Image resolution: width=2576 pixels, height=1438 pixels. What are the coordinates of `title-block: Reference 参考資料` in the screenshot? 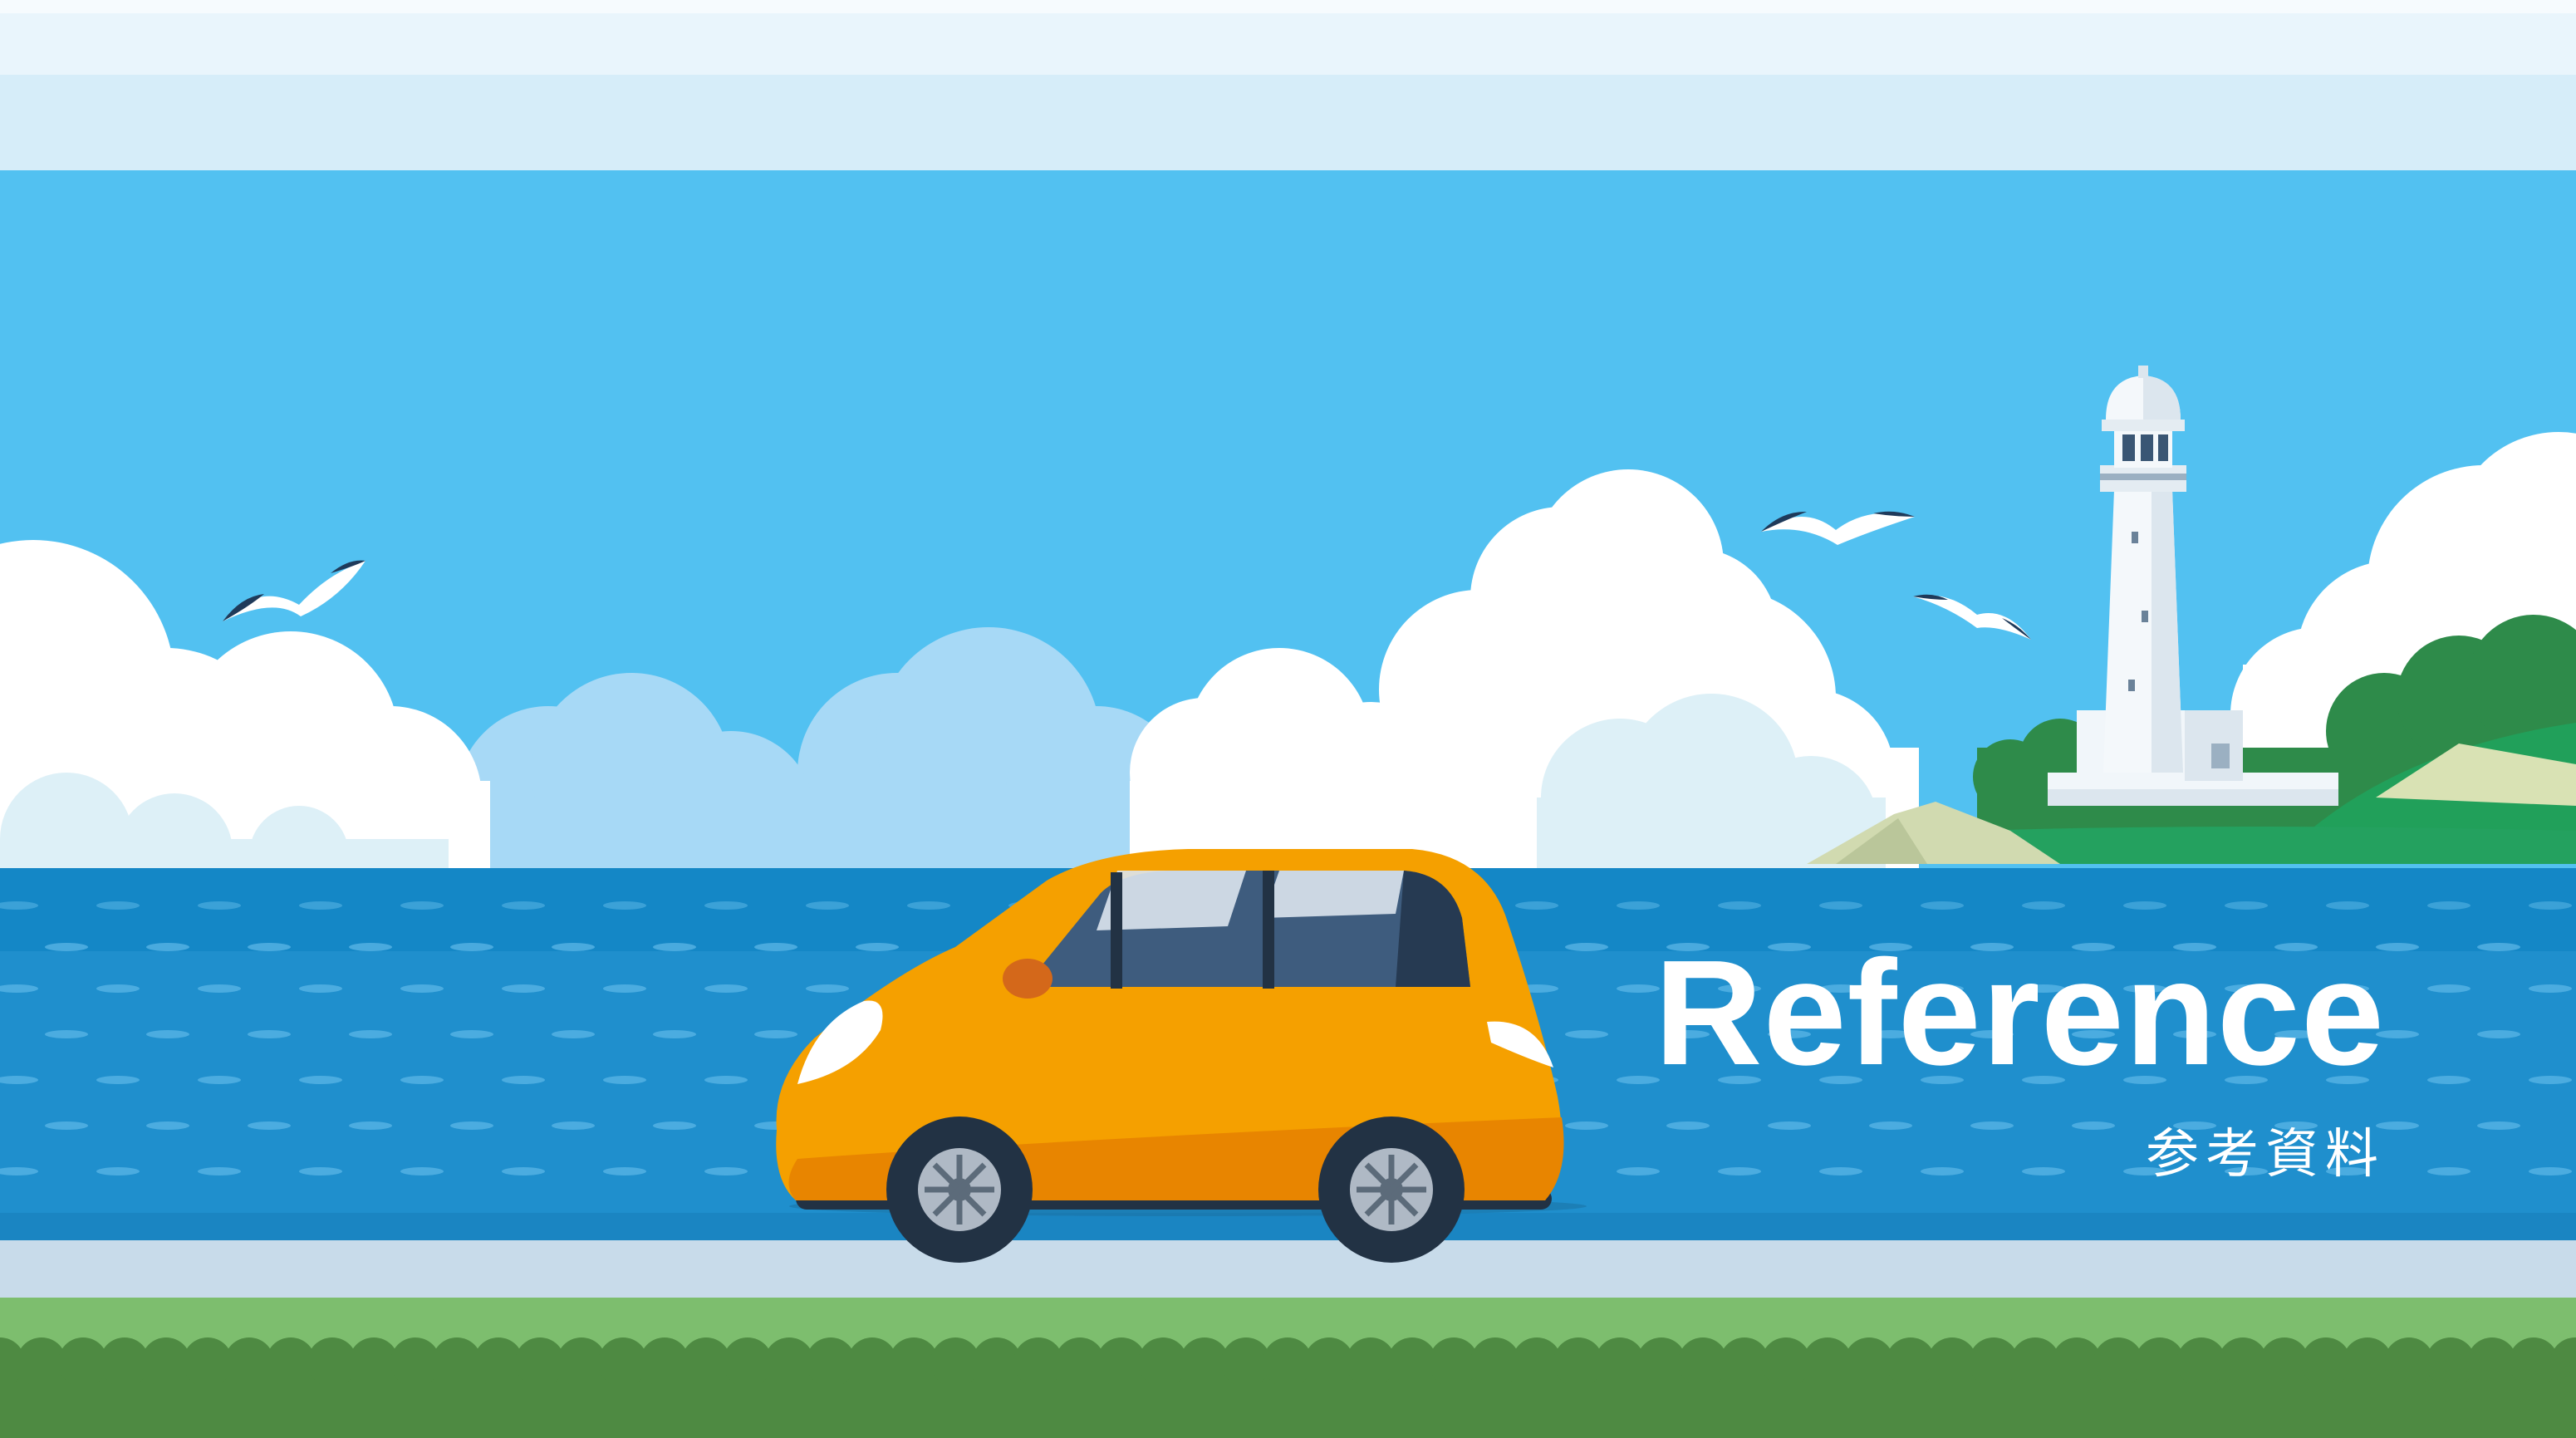 It's located at (2019, 1057).